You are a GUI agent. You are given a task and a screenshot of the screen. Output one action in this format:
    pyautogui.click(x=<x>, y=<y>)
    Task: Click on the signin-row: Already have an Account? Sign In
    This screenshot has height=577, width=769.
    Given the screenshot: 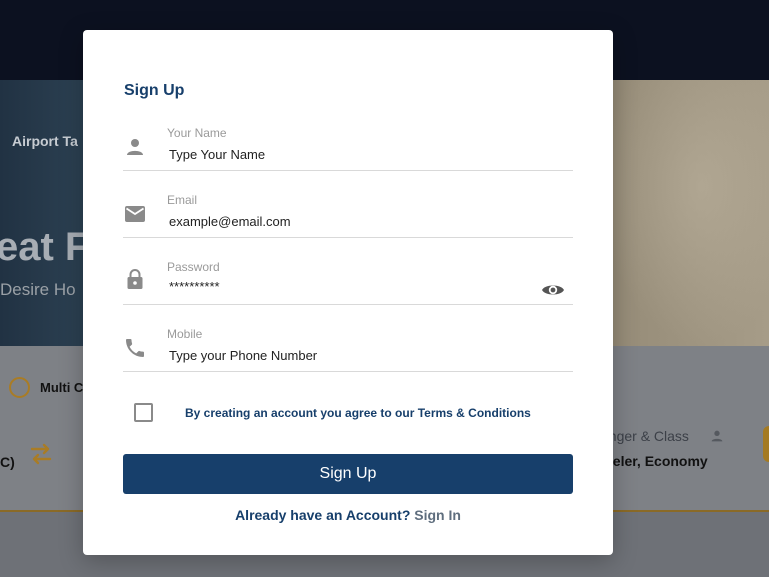 What is the action you would take?
    pyautogui.click(x=348, y=515)
    